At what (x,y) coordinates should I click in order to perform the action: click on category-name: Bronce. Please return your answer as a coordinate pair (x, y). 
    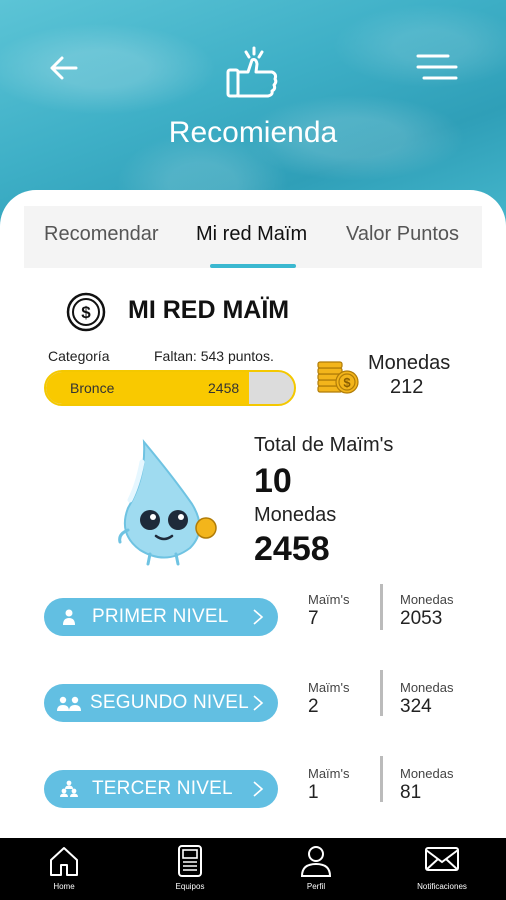
    Looking at the image, I should click on (92, 388).